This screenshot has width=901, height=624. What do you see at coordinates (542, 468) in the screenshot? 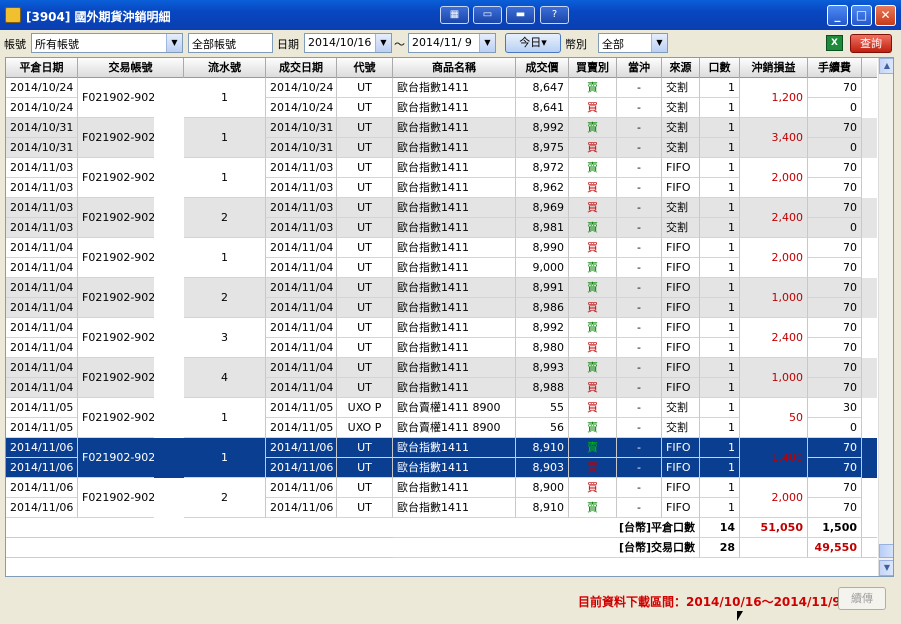
I see `price-cell: 8,903` at bounding box center [542, 468].